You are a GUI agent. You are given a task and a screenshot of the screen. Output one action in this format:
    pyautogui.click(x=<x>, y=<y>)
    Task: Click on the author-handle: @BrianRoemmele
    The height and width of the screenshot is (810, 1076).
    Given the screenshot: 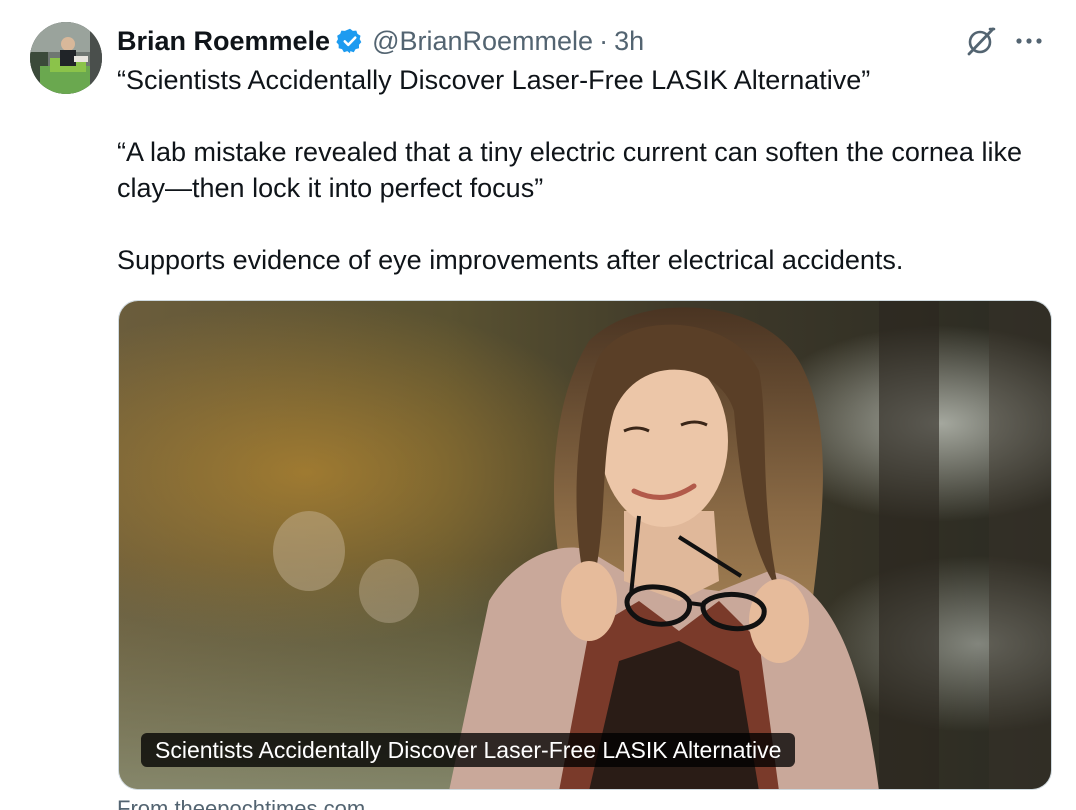 What is the action you would take?
    pyautogui.click(x=482, y=41)
    